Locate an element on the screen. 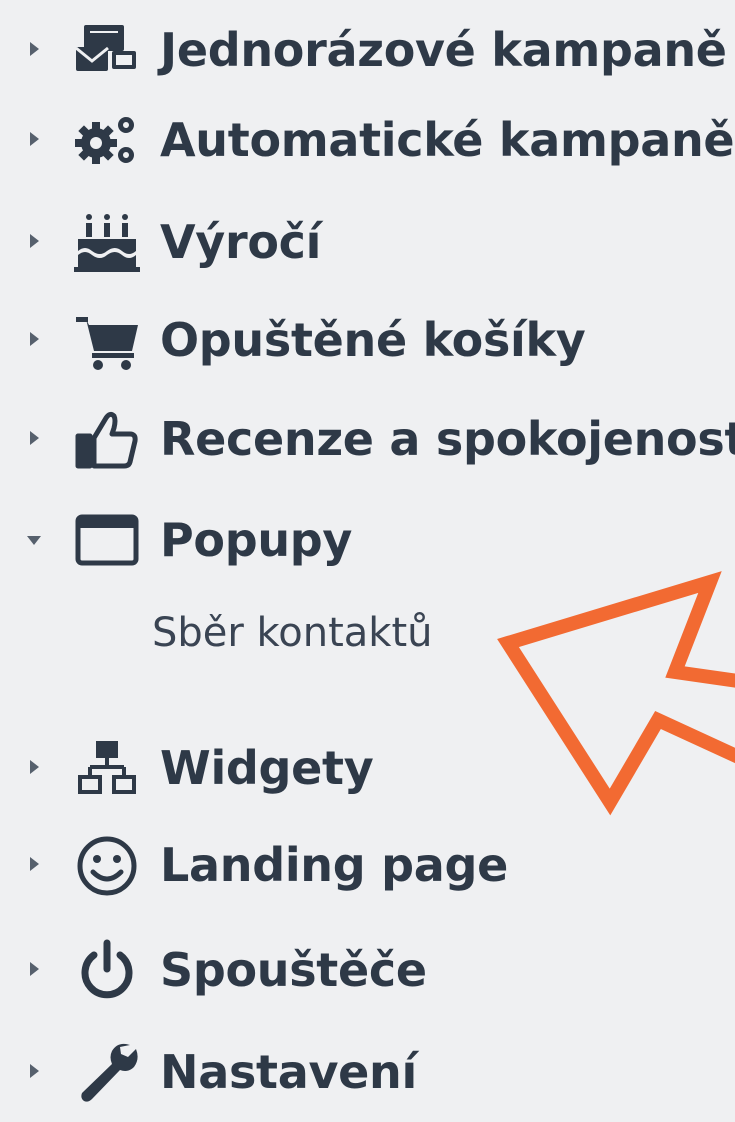  power-icon is located at coordinates (107, 970).